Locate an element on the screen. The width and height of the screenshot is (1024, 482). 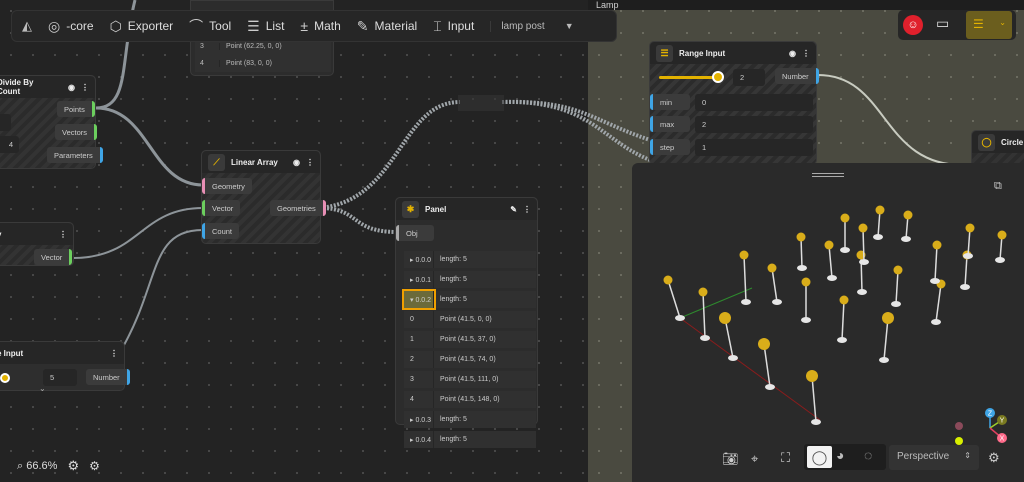
expand-chevron-icon: ⌄ is located at coordinates (42, 388).